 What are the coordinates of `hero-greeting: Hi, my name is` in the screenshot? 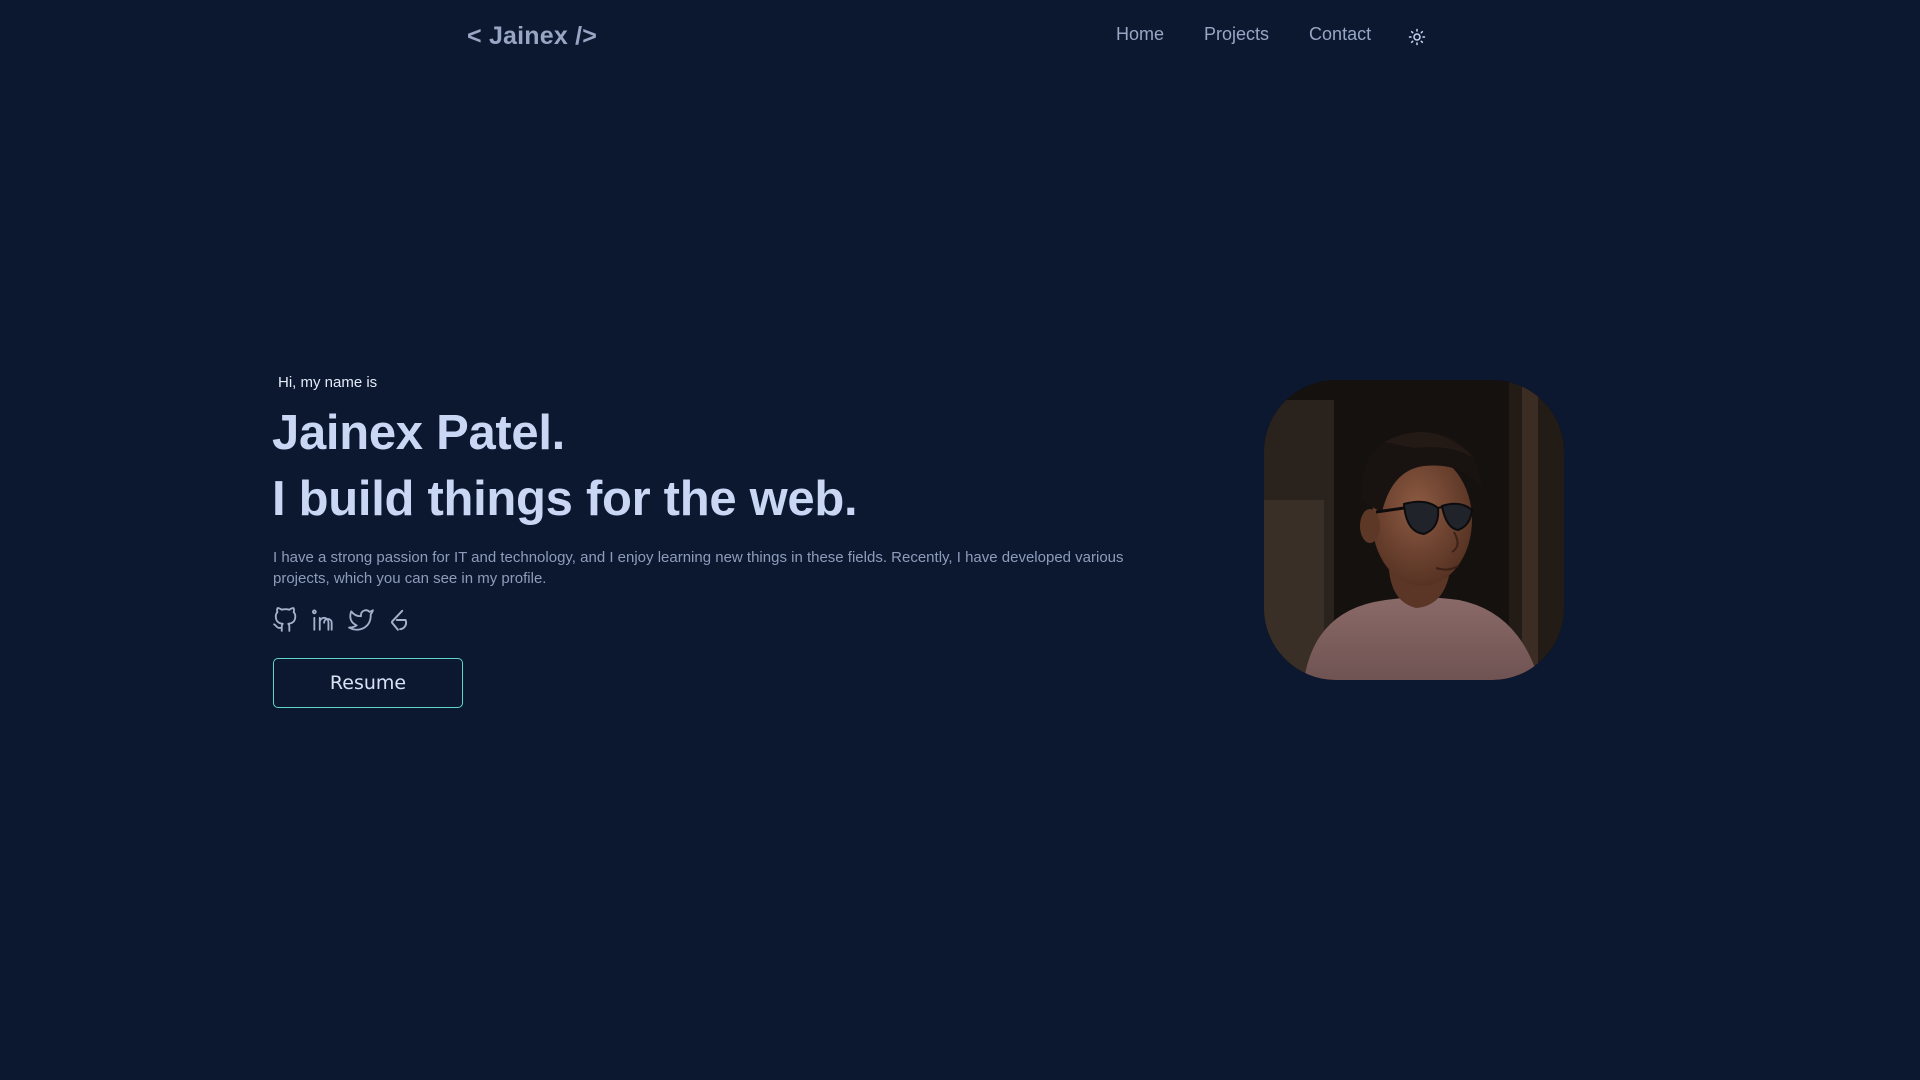 It's located at (328, 382).